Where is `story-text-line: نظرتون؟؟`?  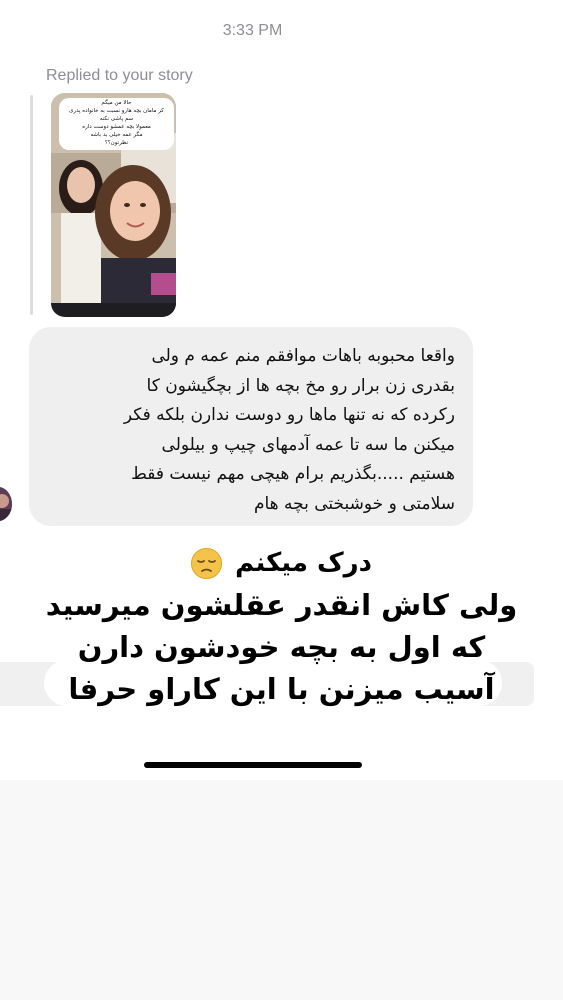
story-text-line: نظرتون؟؟ is located at coordinates (116, 142).